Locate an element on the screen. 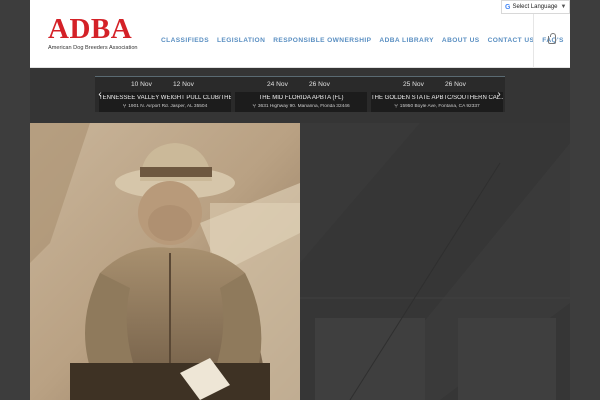 Image resolution: width=600 pixels, height=400 pixels. logo-mark: ADBA is located at coordinates (90, 29).